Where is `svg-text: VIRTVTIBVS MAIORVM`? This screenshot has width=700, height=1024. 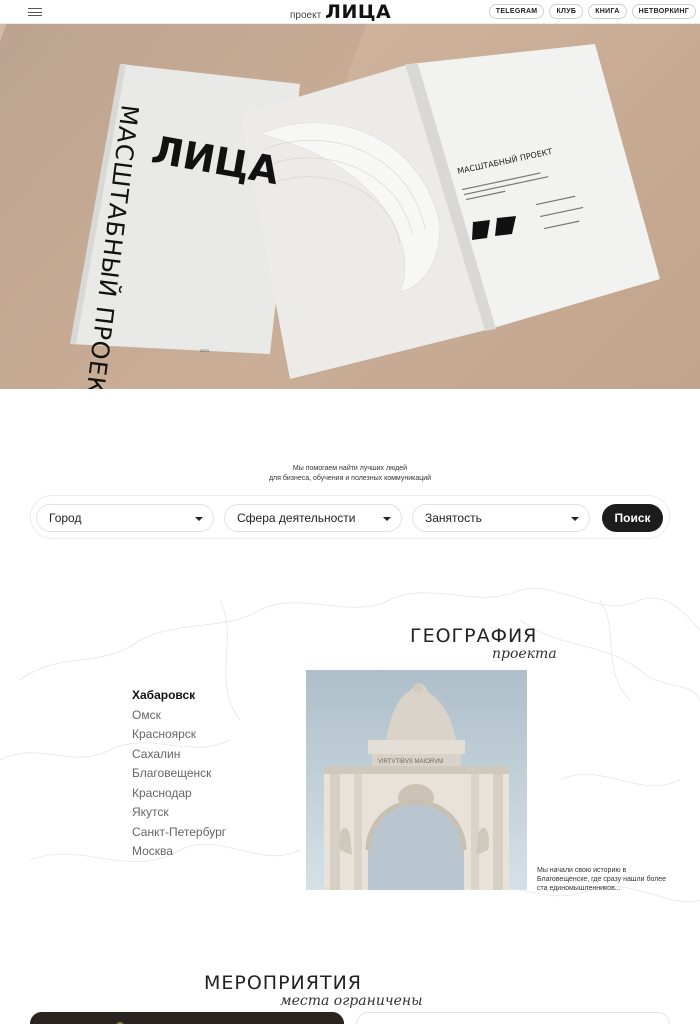 svg-text: VIRTVTIBVS MAIORVM is located at coordinates (410, 762).